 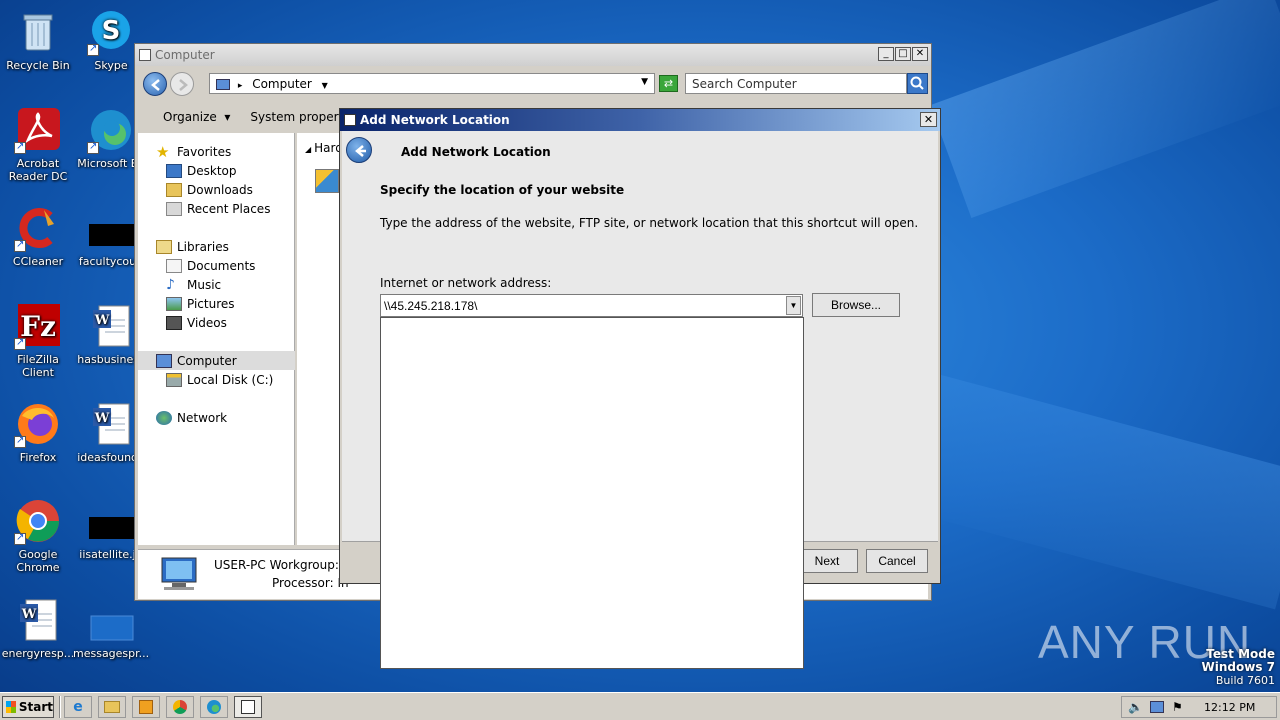 What do you see at coordinates (284, 565) in the screenshot?
I see `details-line-1: USER-PC Workgroup: W` at bounding box center [284, 565].